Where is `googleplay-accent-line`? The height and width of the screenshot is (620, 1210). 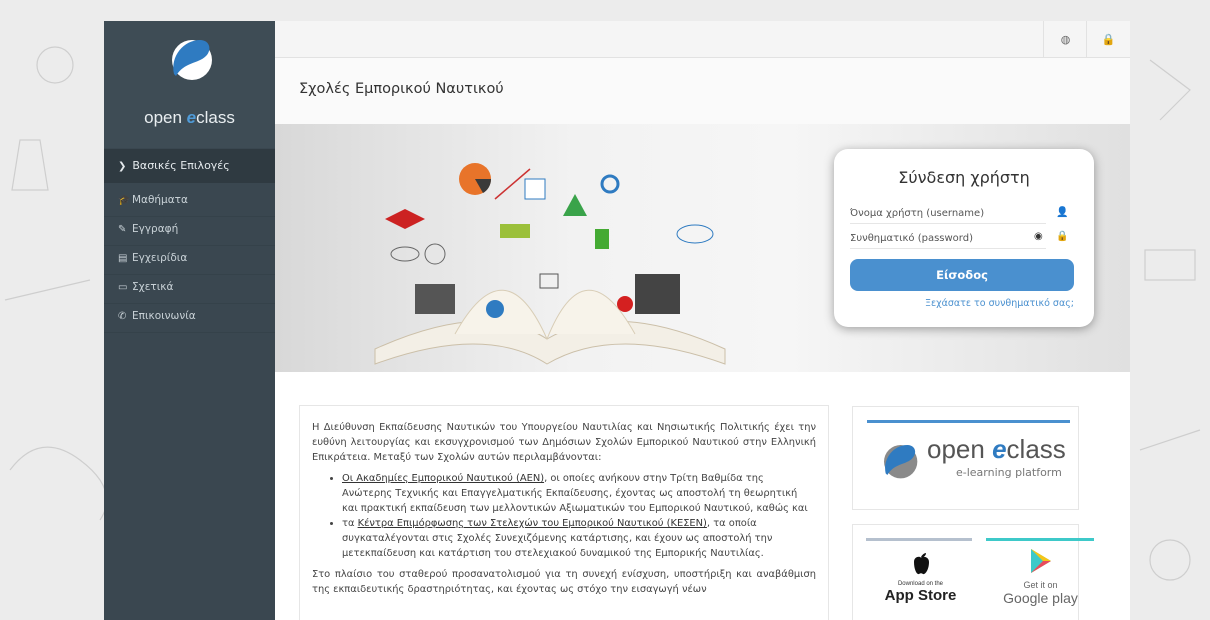
googleplay-accent-line is located at coordinates (1040, 539).